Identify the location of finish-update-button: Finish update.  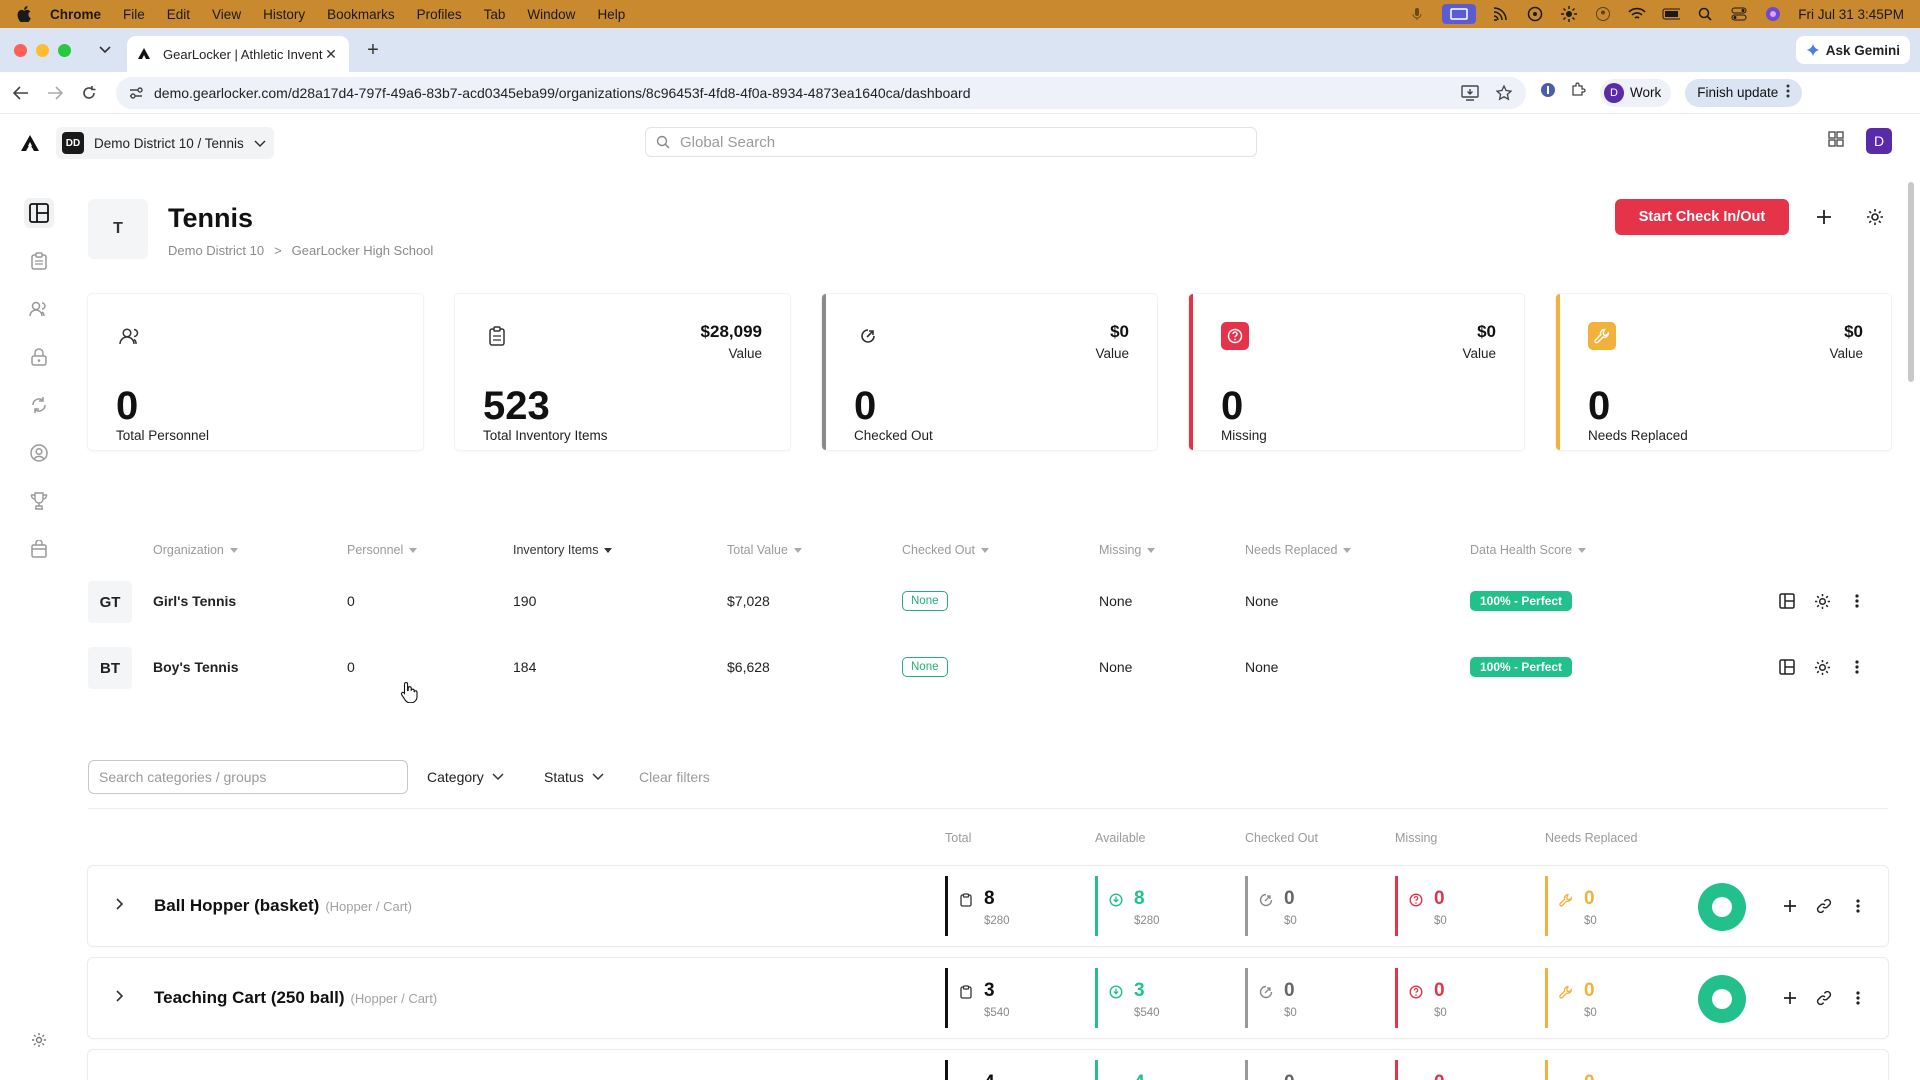
(1744, 92).